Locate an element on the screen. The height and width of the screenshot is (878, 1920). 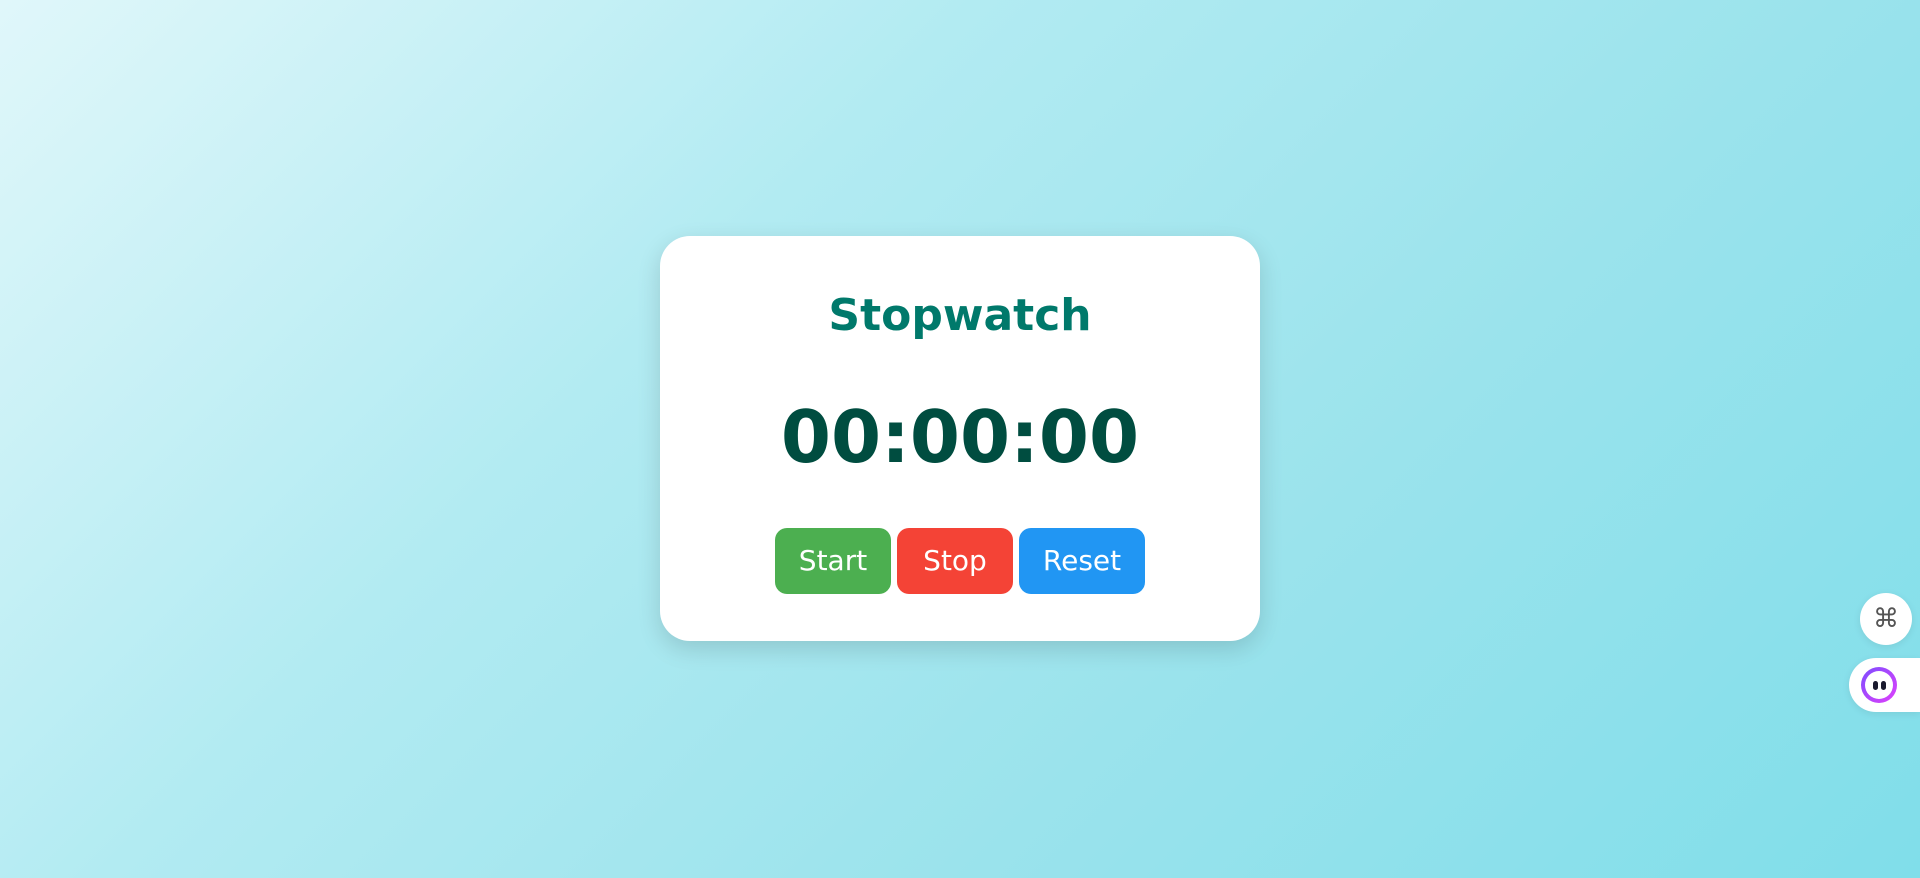
assistant-widget-button is located at coordinates (1884, 685).